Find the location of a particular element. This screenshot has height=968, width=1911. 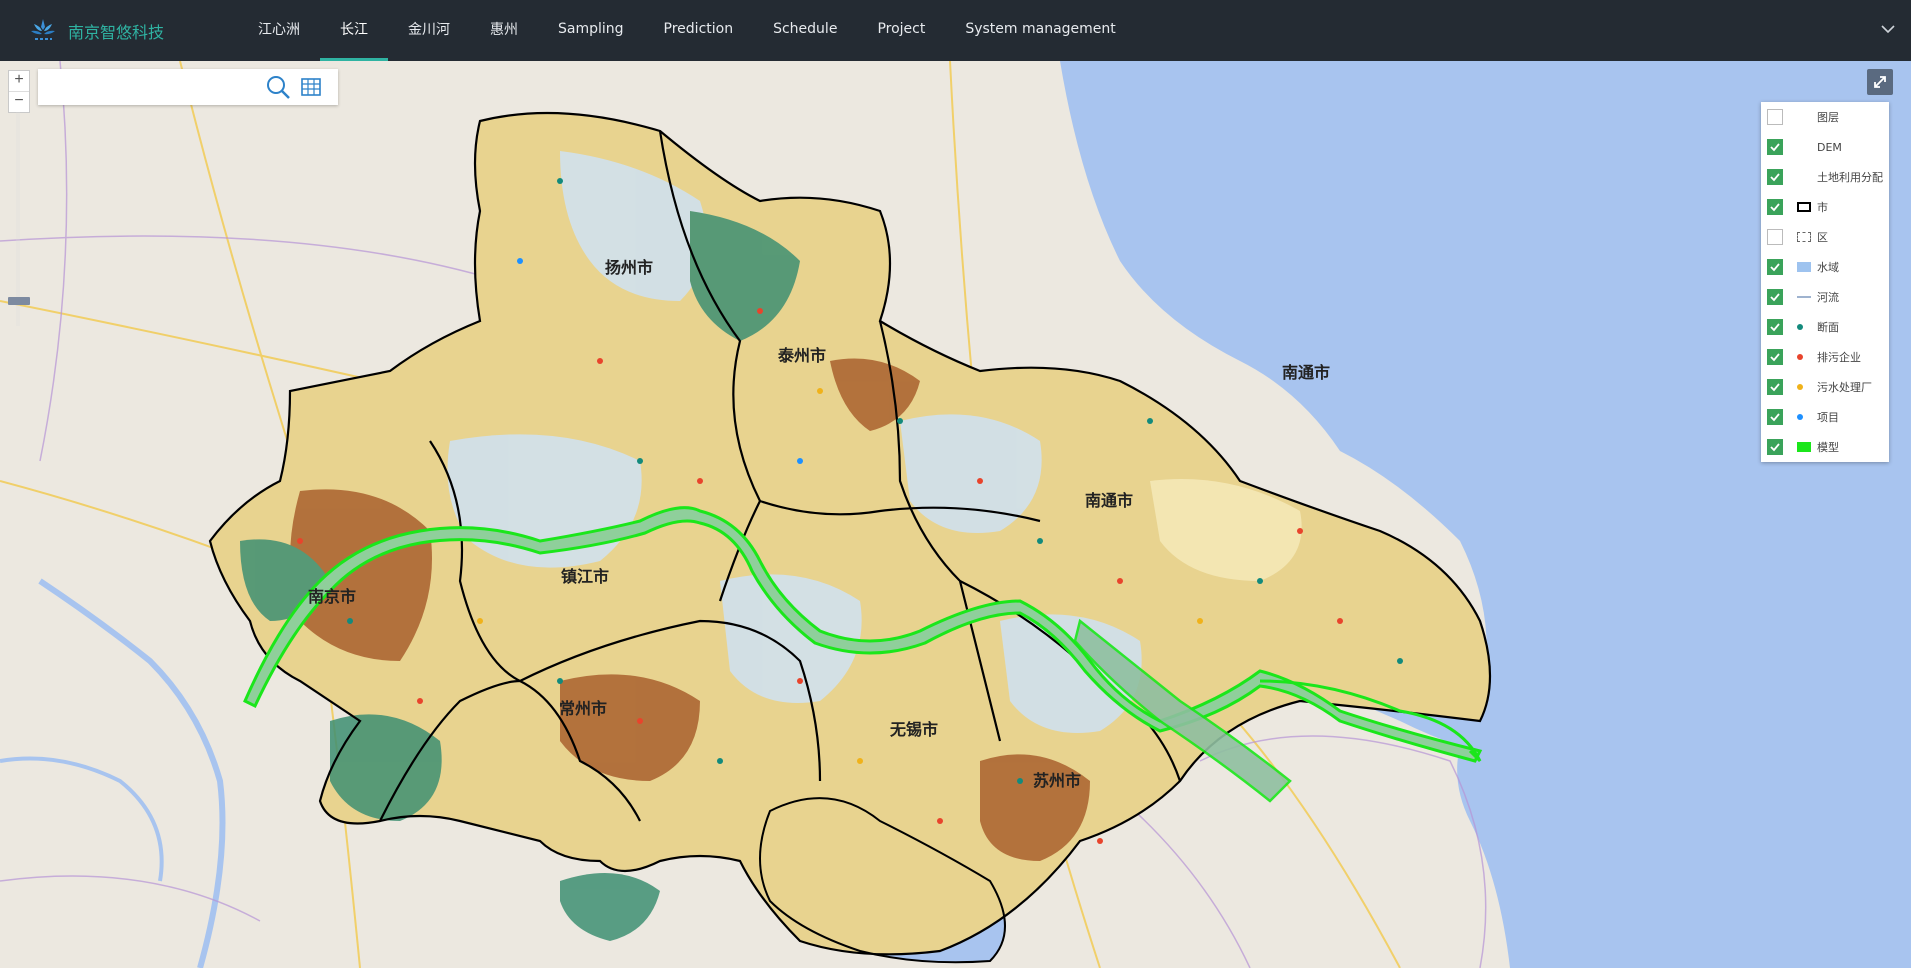

layer-item: 区 is located at coordinates (1825, 237).